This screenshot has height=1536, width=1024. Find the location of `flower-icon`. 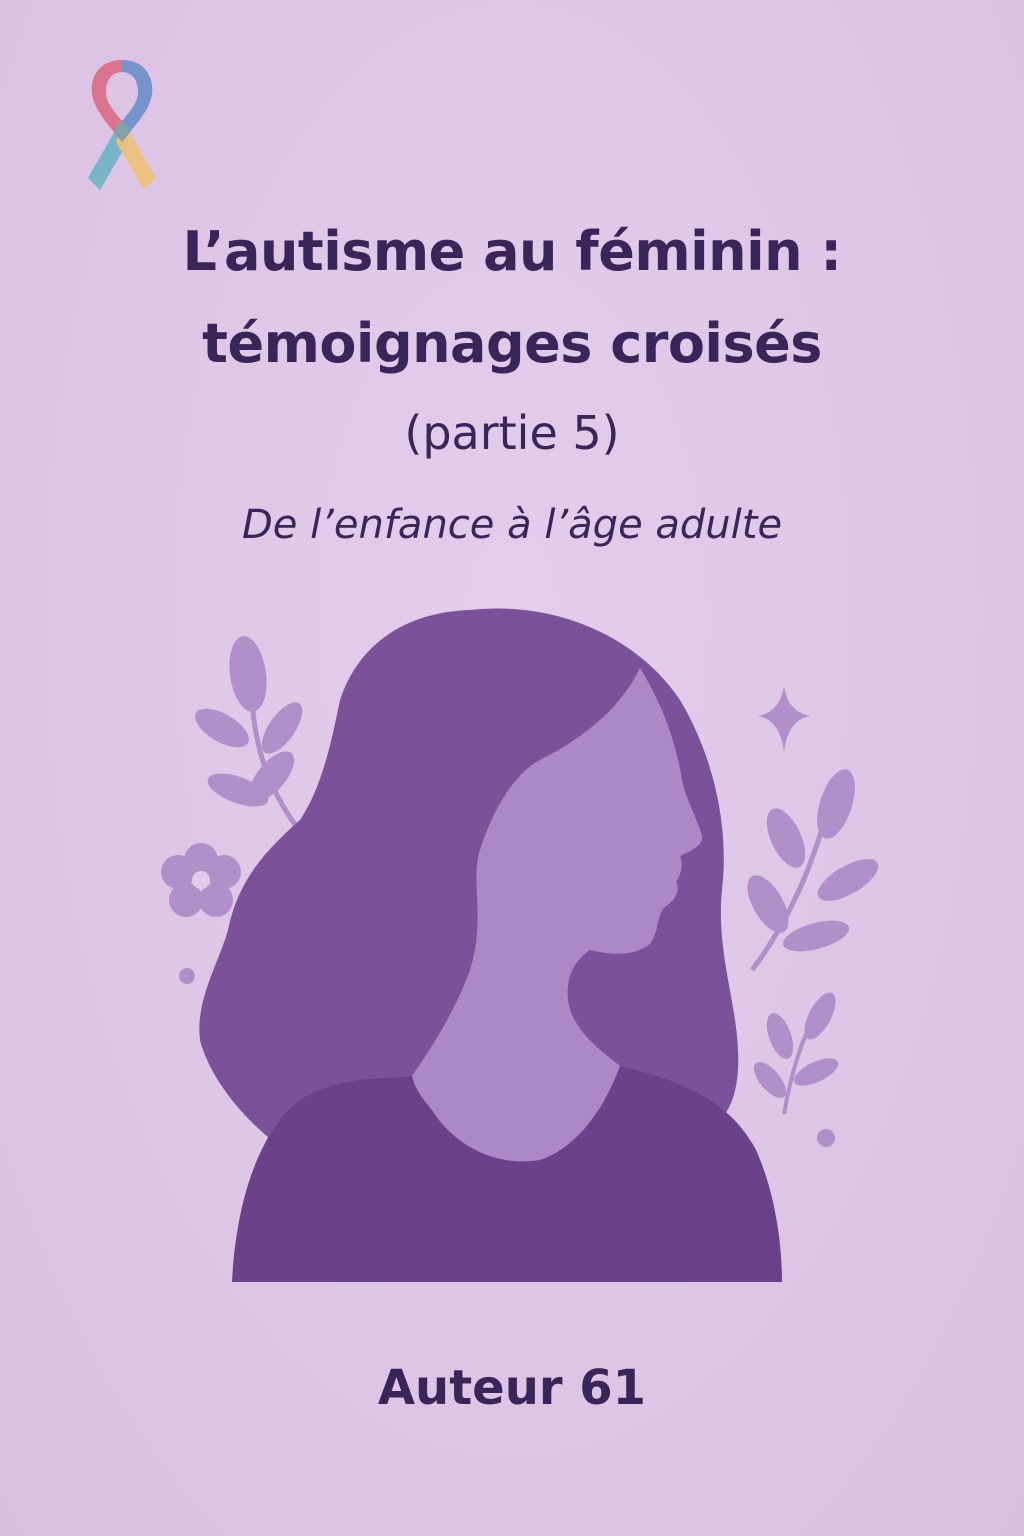

flower-icon is located at coordinates (201, 880).